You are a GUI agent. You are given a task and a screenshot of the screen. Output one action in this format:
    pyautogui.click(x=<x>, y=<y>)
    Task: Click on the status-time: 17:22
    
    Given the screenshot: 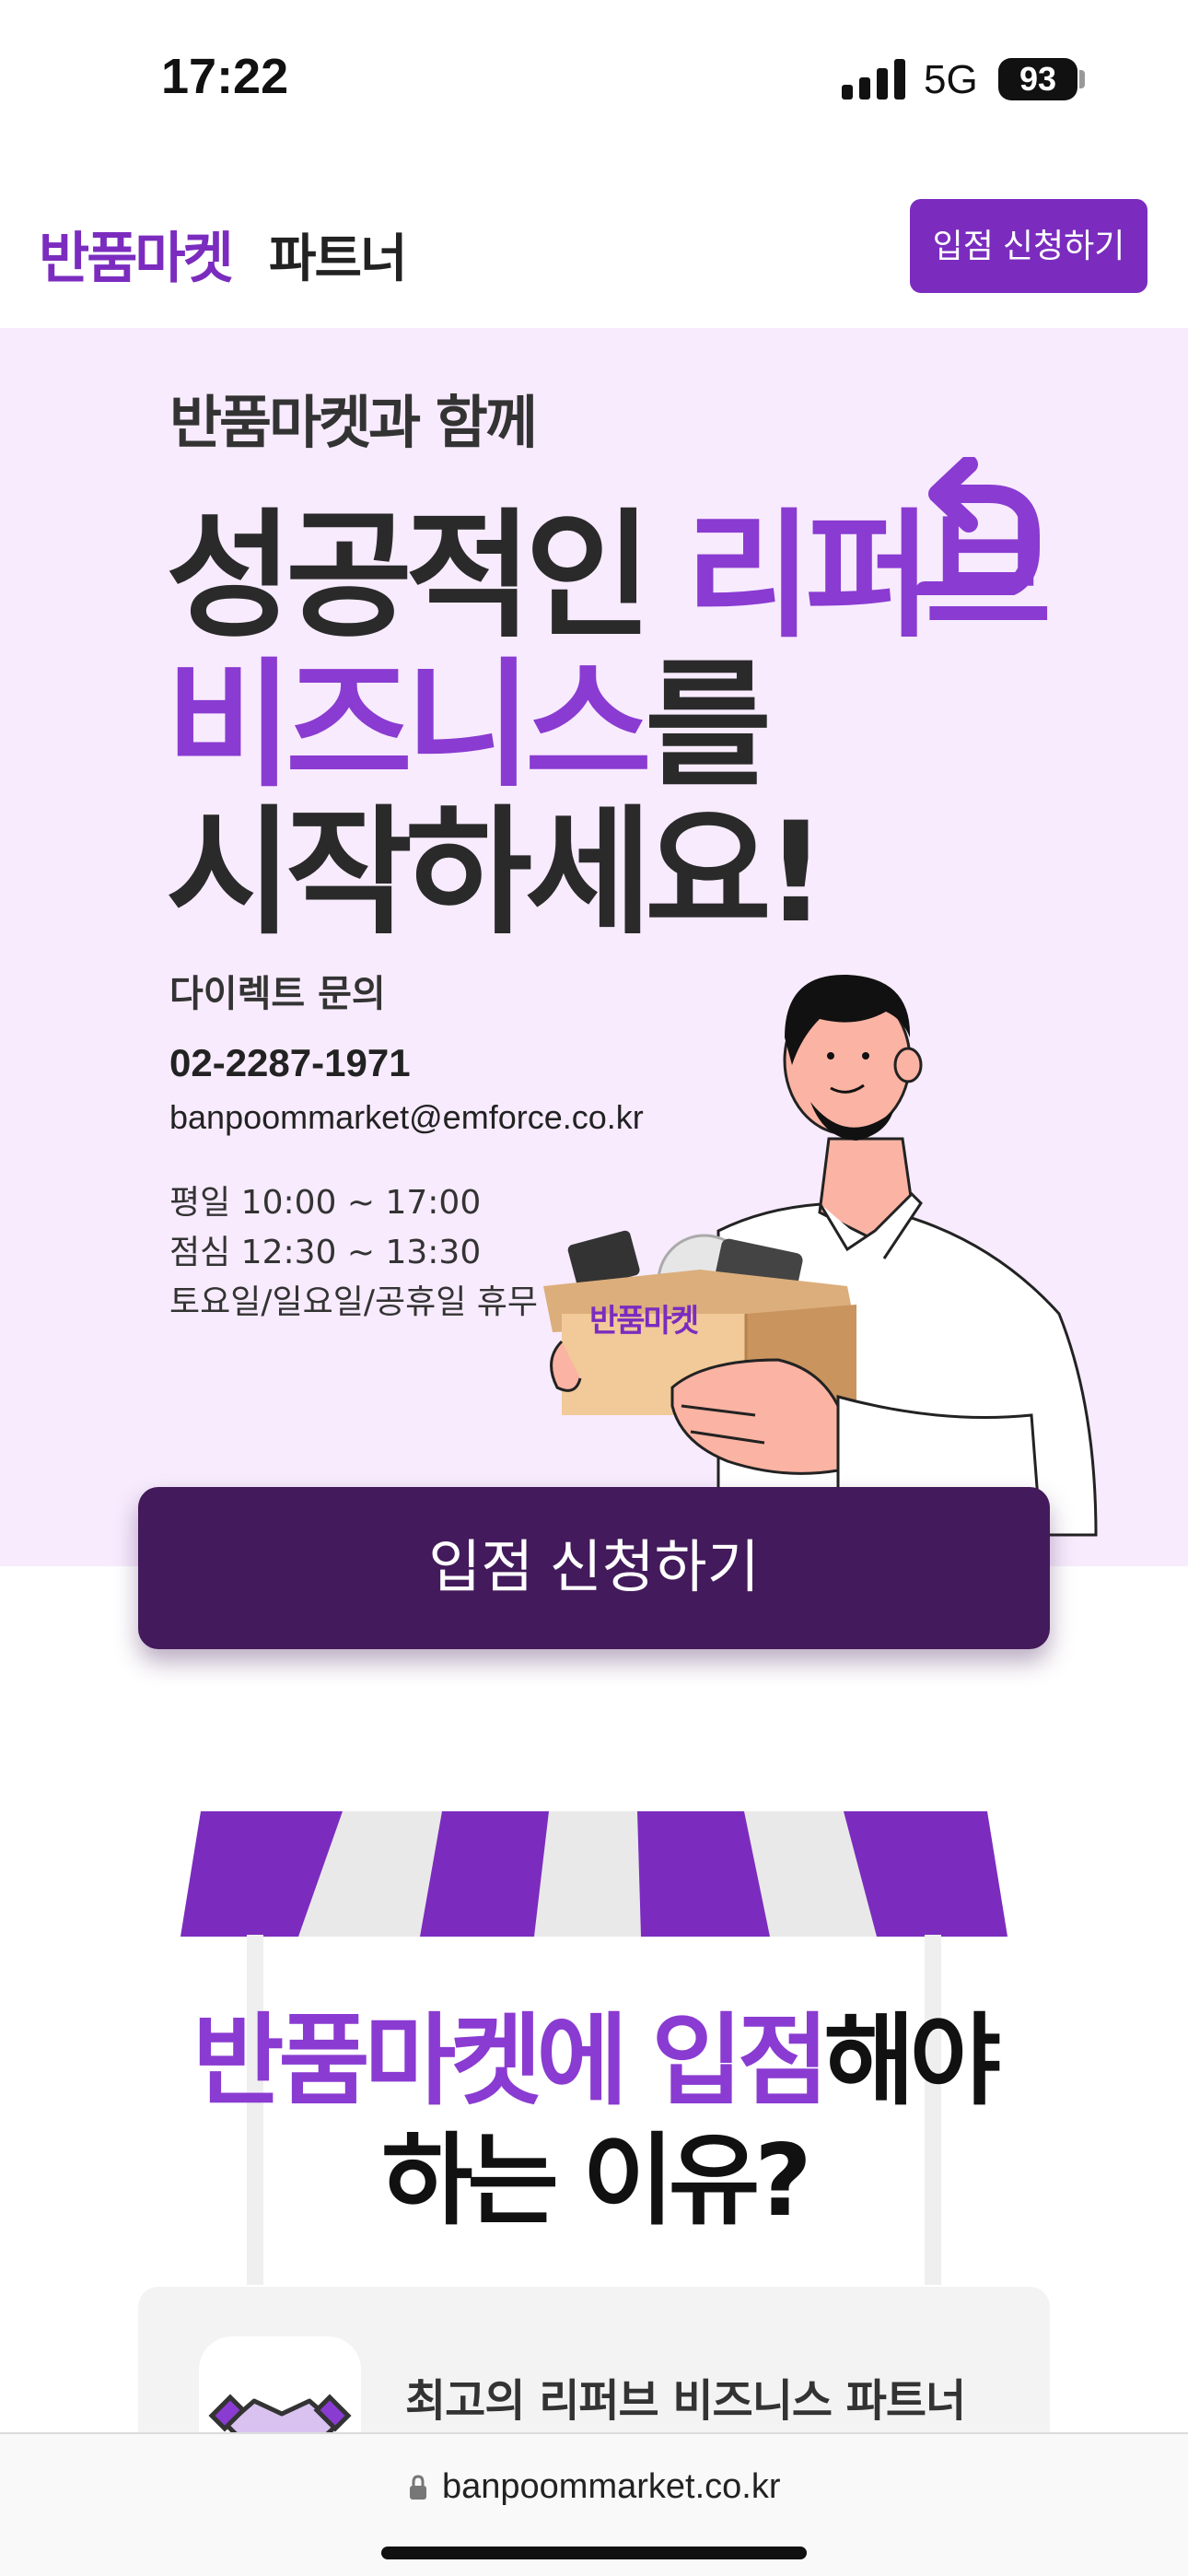 What is the action you would take?
    pyautogui.click(x=225, y=76)
    